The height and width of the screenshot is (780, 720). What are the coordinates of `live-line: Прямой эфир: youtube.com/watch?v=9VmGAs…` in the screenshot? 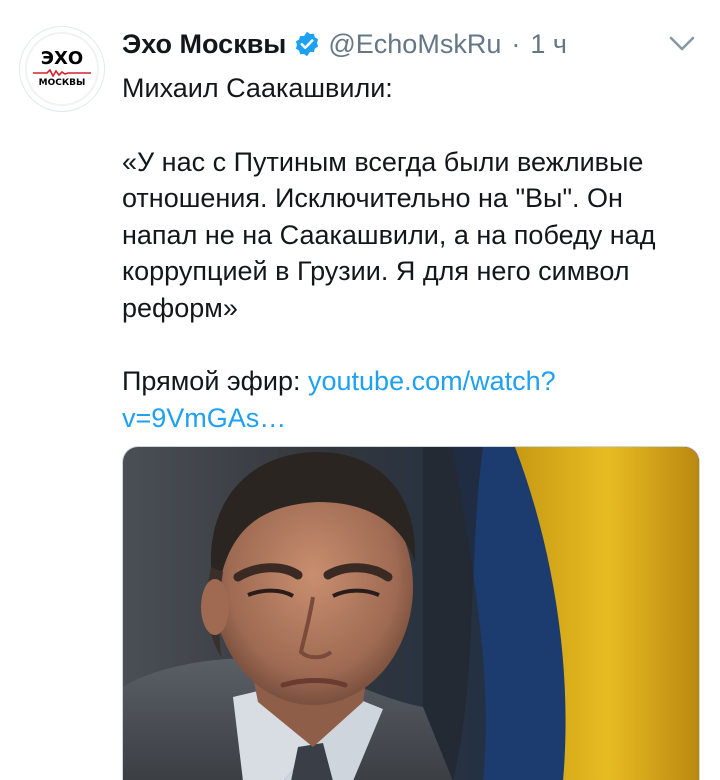 It's located at (412, 399).